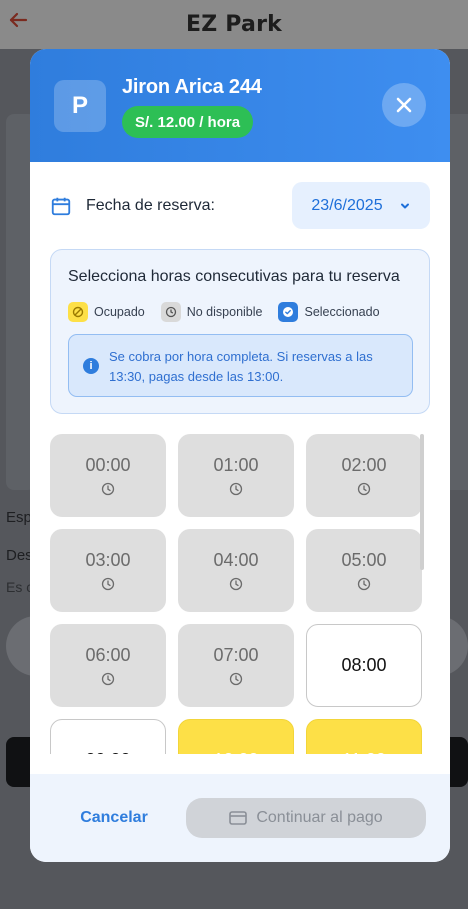  What do you see at coordinates (404, 205) in the screenshot?
I see `chevron-down-icon` at bounding box center [404, 205].